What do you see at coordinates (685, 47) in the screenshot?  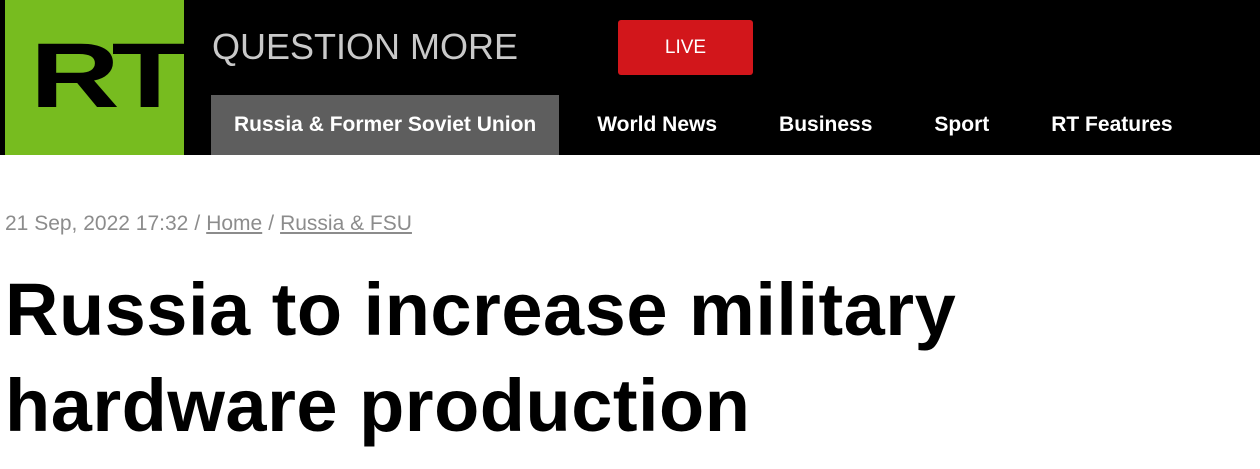 I see `live-button: LIVE` at bounding box center [685, 47].